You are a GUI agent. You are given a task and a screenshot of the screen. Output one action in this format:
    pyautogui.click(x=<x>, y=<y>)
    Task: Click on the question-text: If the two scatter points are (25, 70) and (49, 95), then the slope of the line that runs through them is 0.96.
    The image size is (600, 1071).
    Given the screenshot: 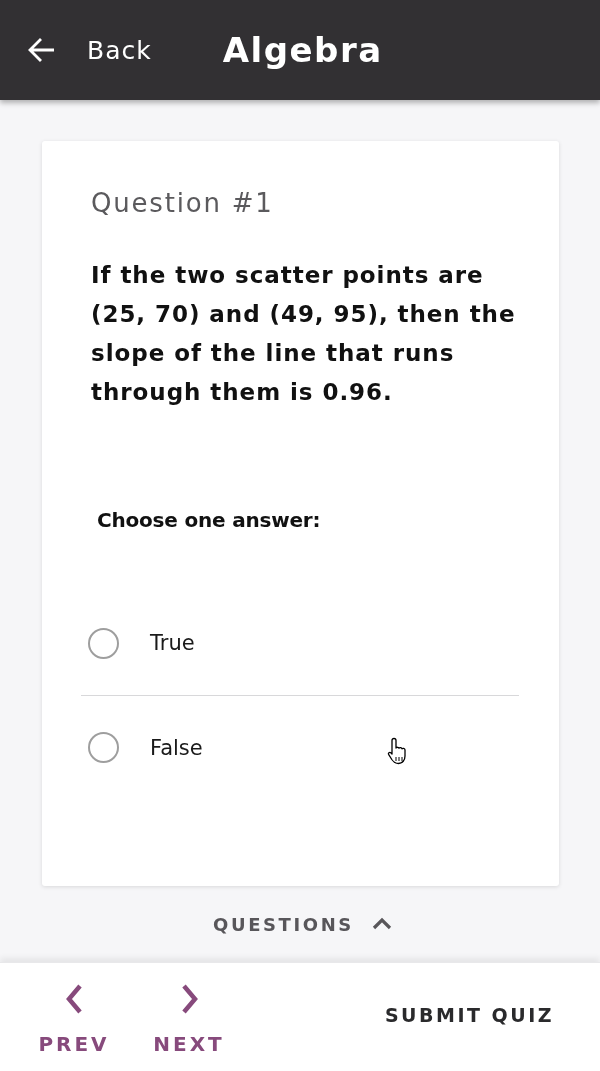 What is the action you would take?
    pyautogui.click(x=304, y=334)
    